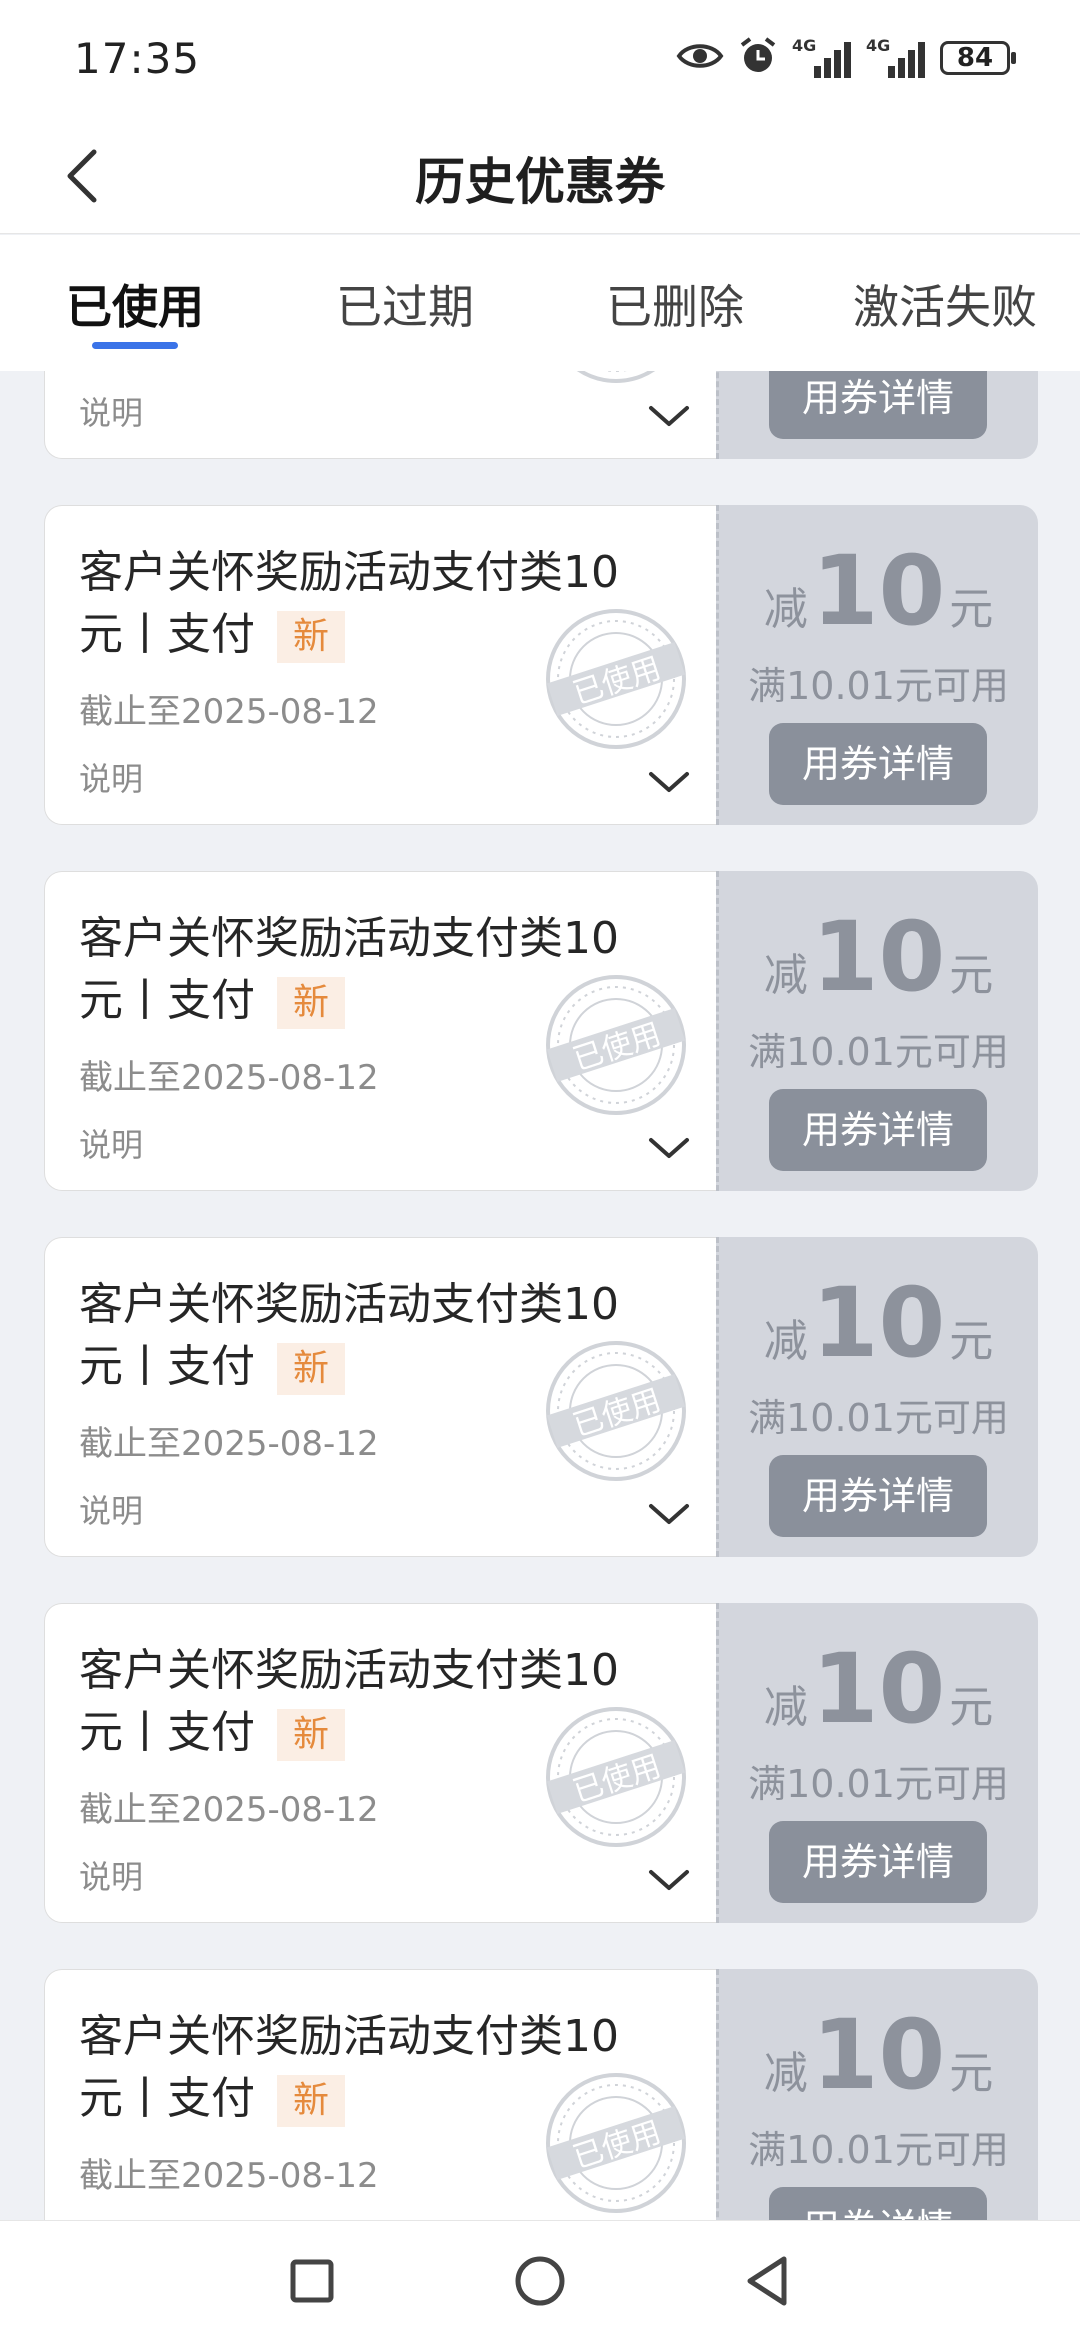 The height and width of the screenshot is (2340, 1080). What do you see at coordinates (540, 182) in the screenshot?
I see `page-title: 历史优惠券` at bounding box center [540, 182].